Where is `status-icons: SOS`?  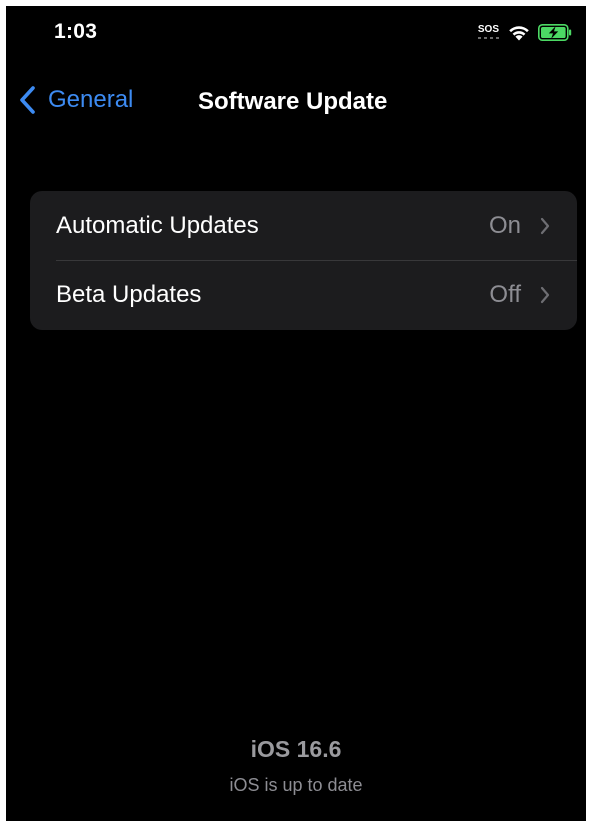
status-icons: SOS is located at coordinates (524, 32).